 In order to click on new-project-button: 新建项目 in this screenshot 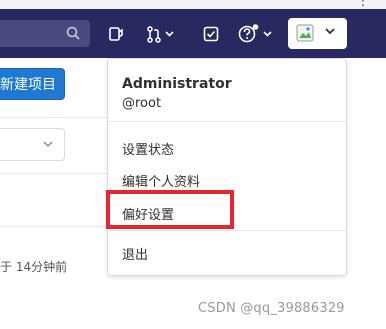, I will do `click(32, 84)`.